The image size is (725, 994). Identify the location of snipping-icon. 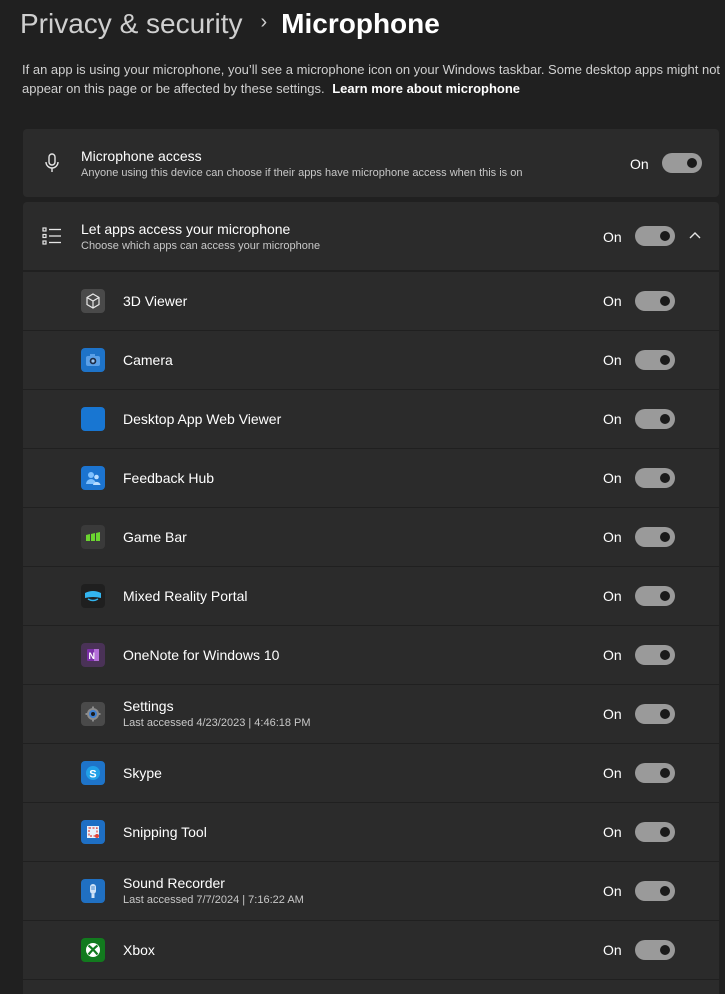
(93, 832).